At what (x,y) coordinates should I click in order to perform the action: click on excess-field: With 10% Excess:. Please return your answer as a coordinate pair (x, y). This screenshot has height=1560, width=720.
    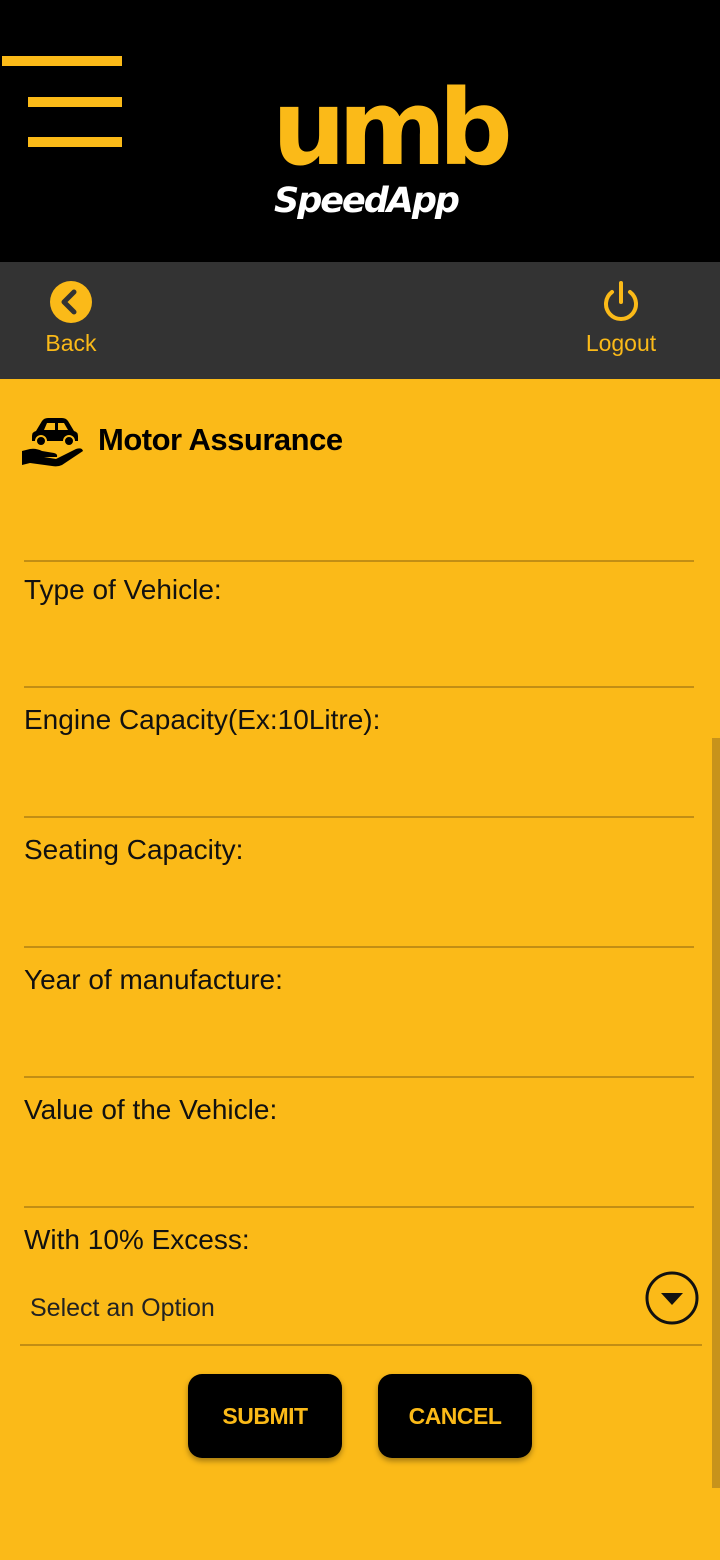
    Looking at the image, I should click on (360, 1238).